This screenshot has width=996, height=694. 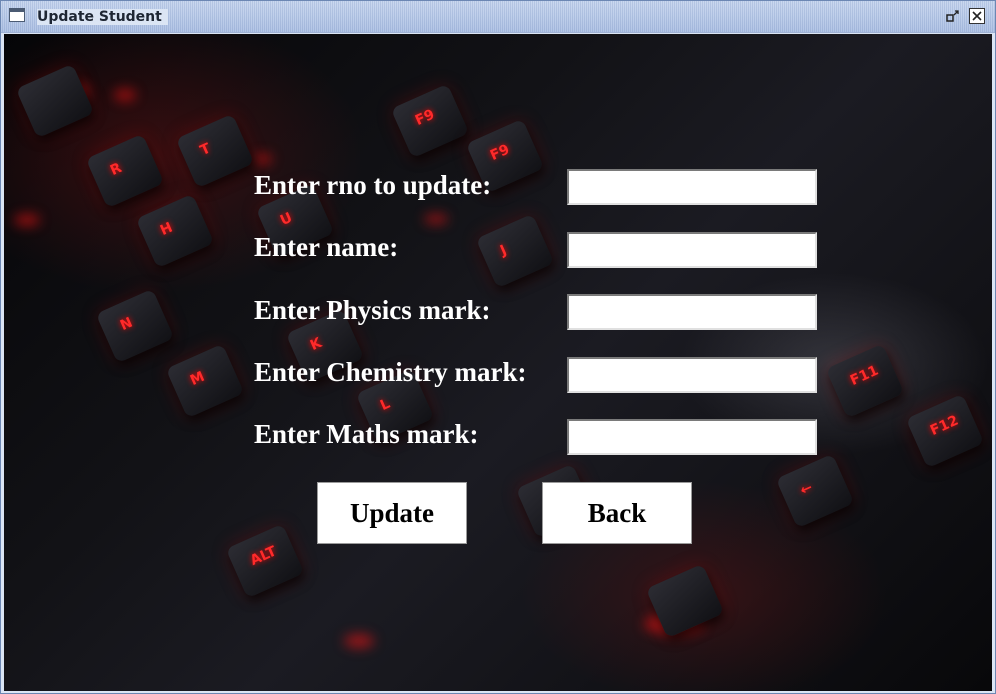 What do you see at coordinates (503, 251) in the screenshot?
I see `key-legend: J` at bounding box center [503, 251].